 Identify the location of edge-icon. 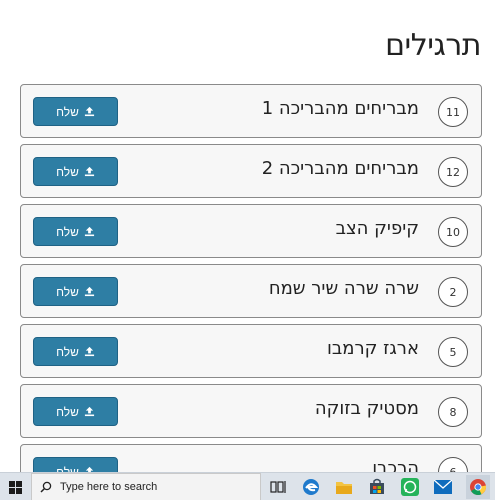
(311, 487).